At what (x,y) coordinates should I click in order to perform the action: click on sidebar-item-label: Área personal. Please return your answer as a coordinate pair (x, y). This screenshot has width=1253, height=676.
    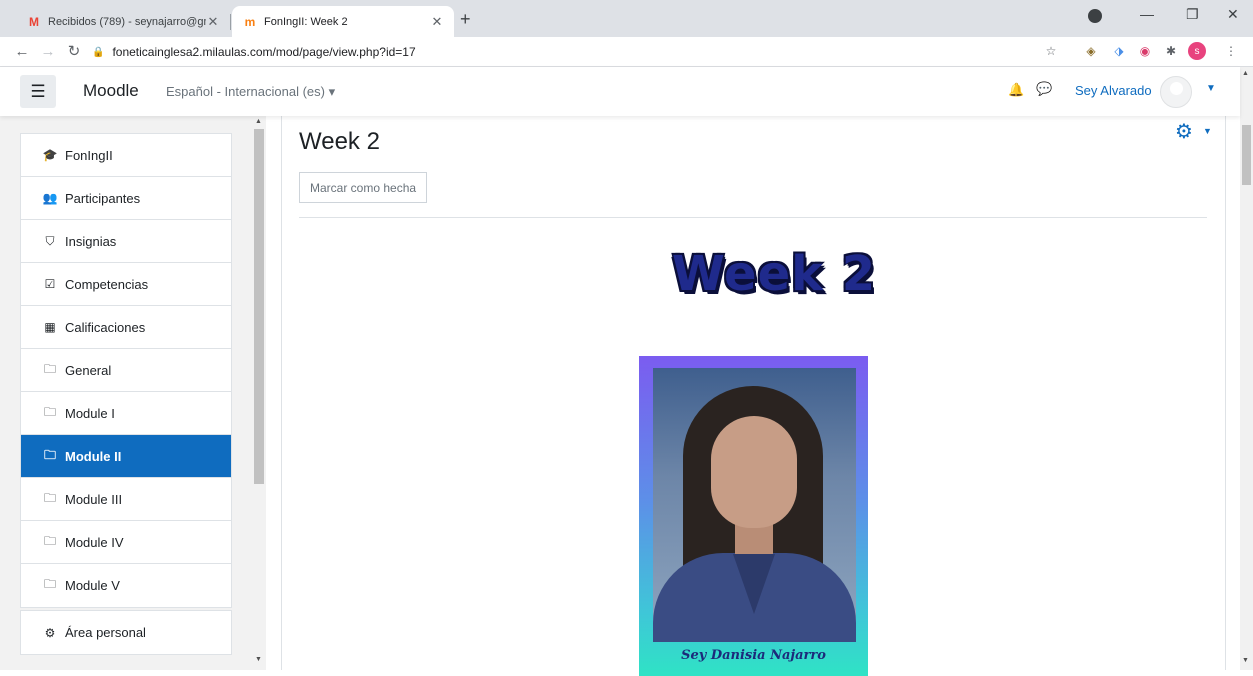
    Looking at the image, I should click on (105, 632).